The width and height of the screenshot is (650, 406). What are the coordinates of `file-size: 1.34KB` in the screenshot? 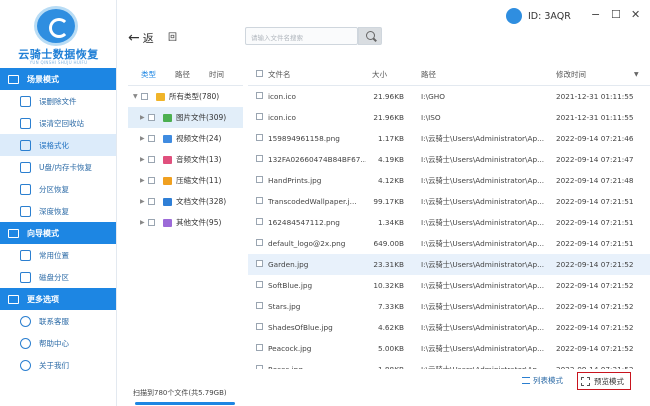 It's located at (390, 222).